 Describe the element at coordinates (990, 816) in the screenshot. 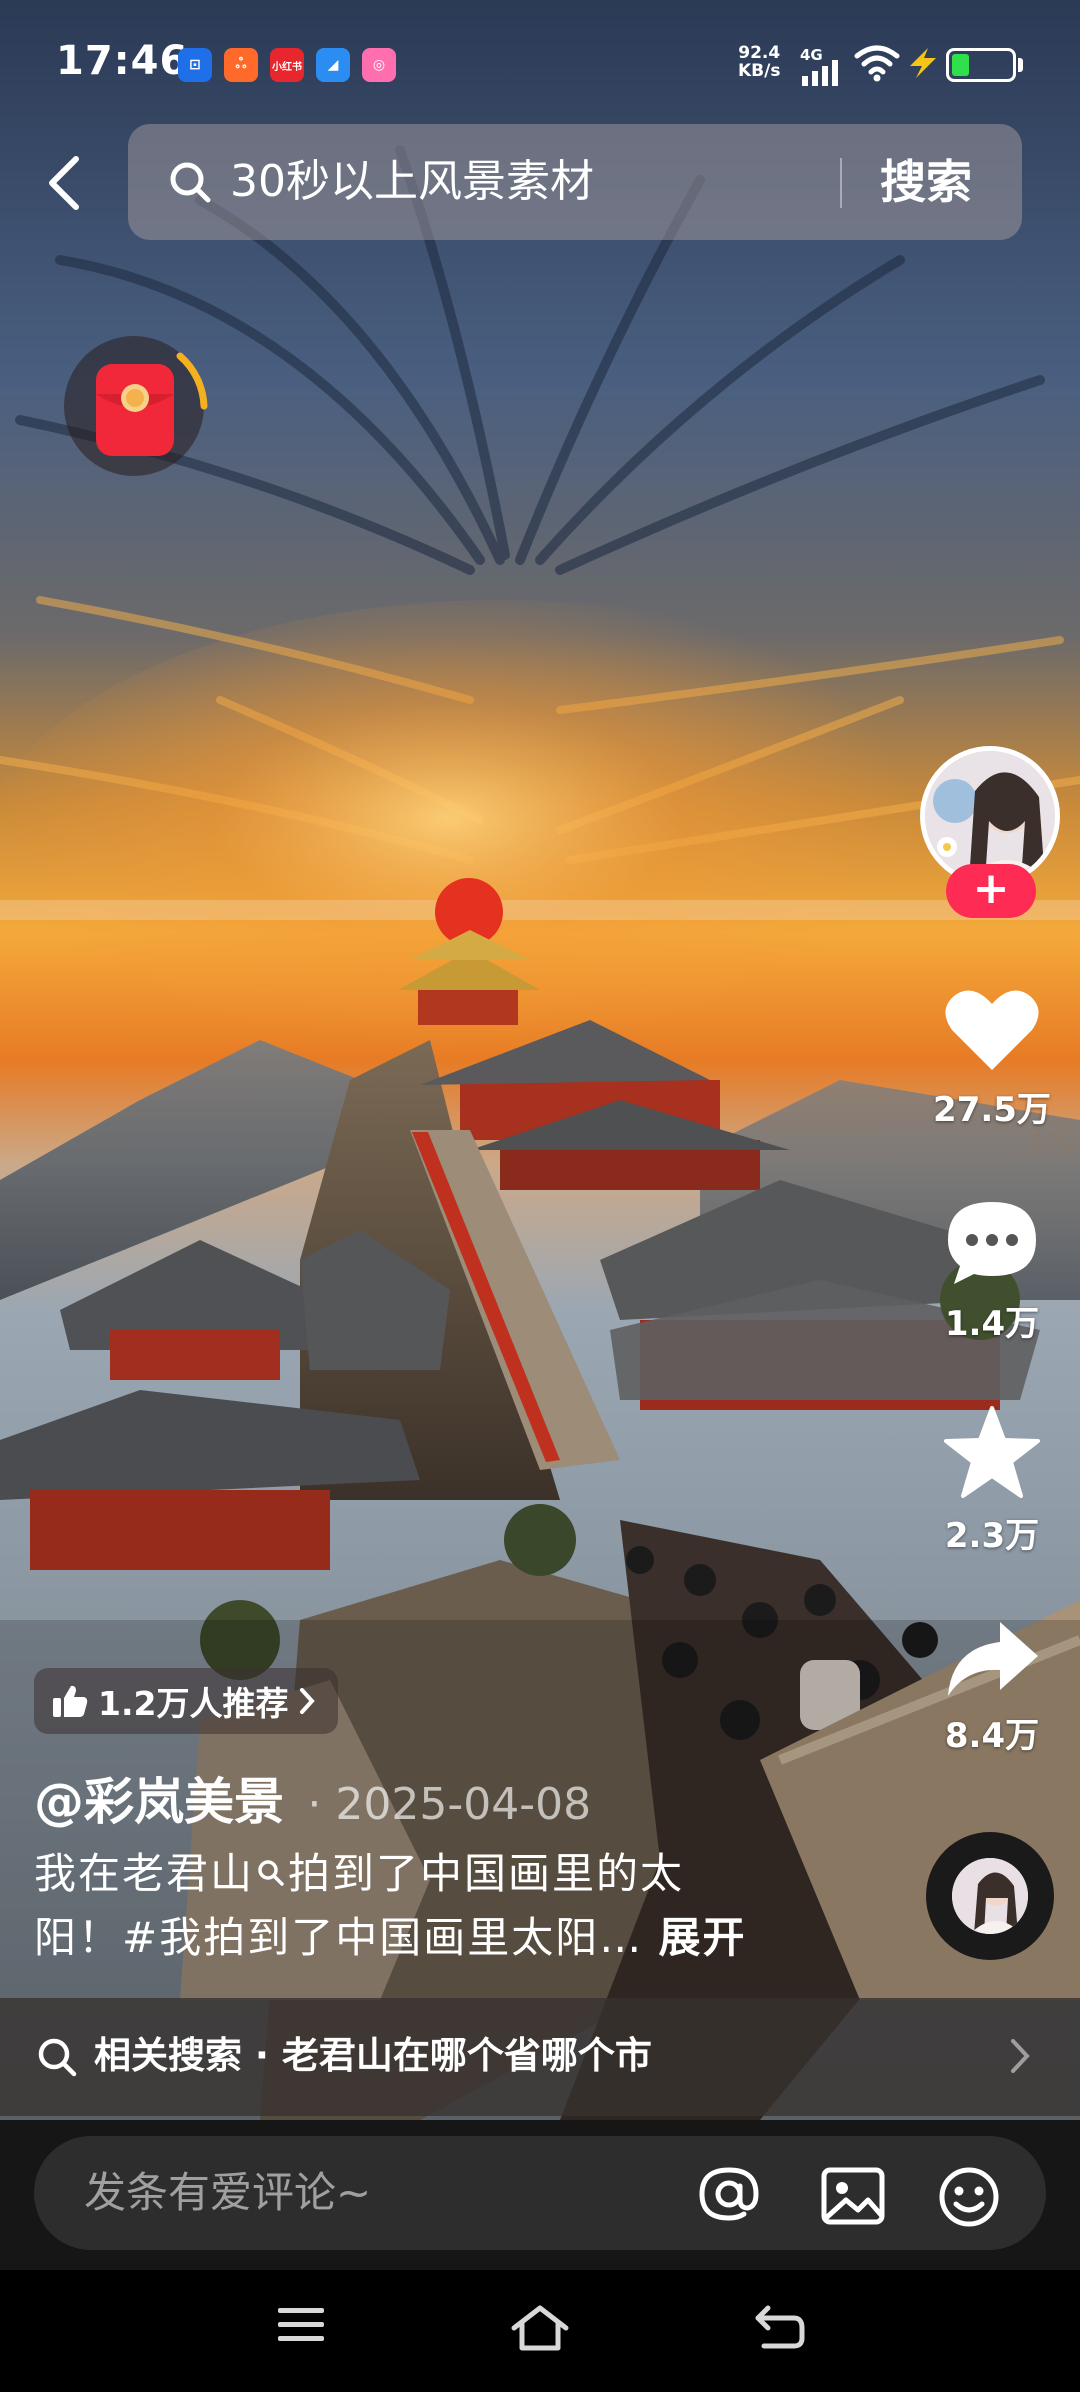

I see `avatar-image` at that location.